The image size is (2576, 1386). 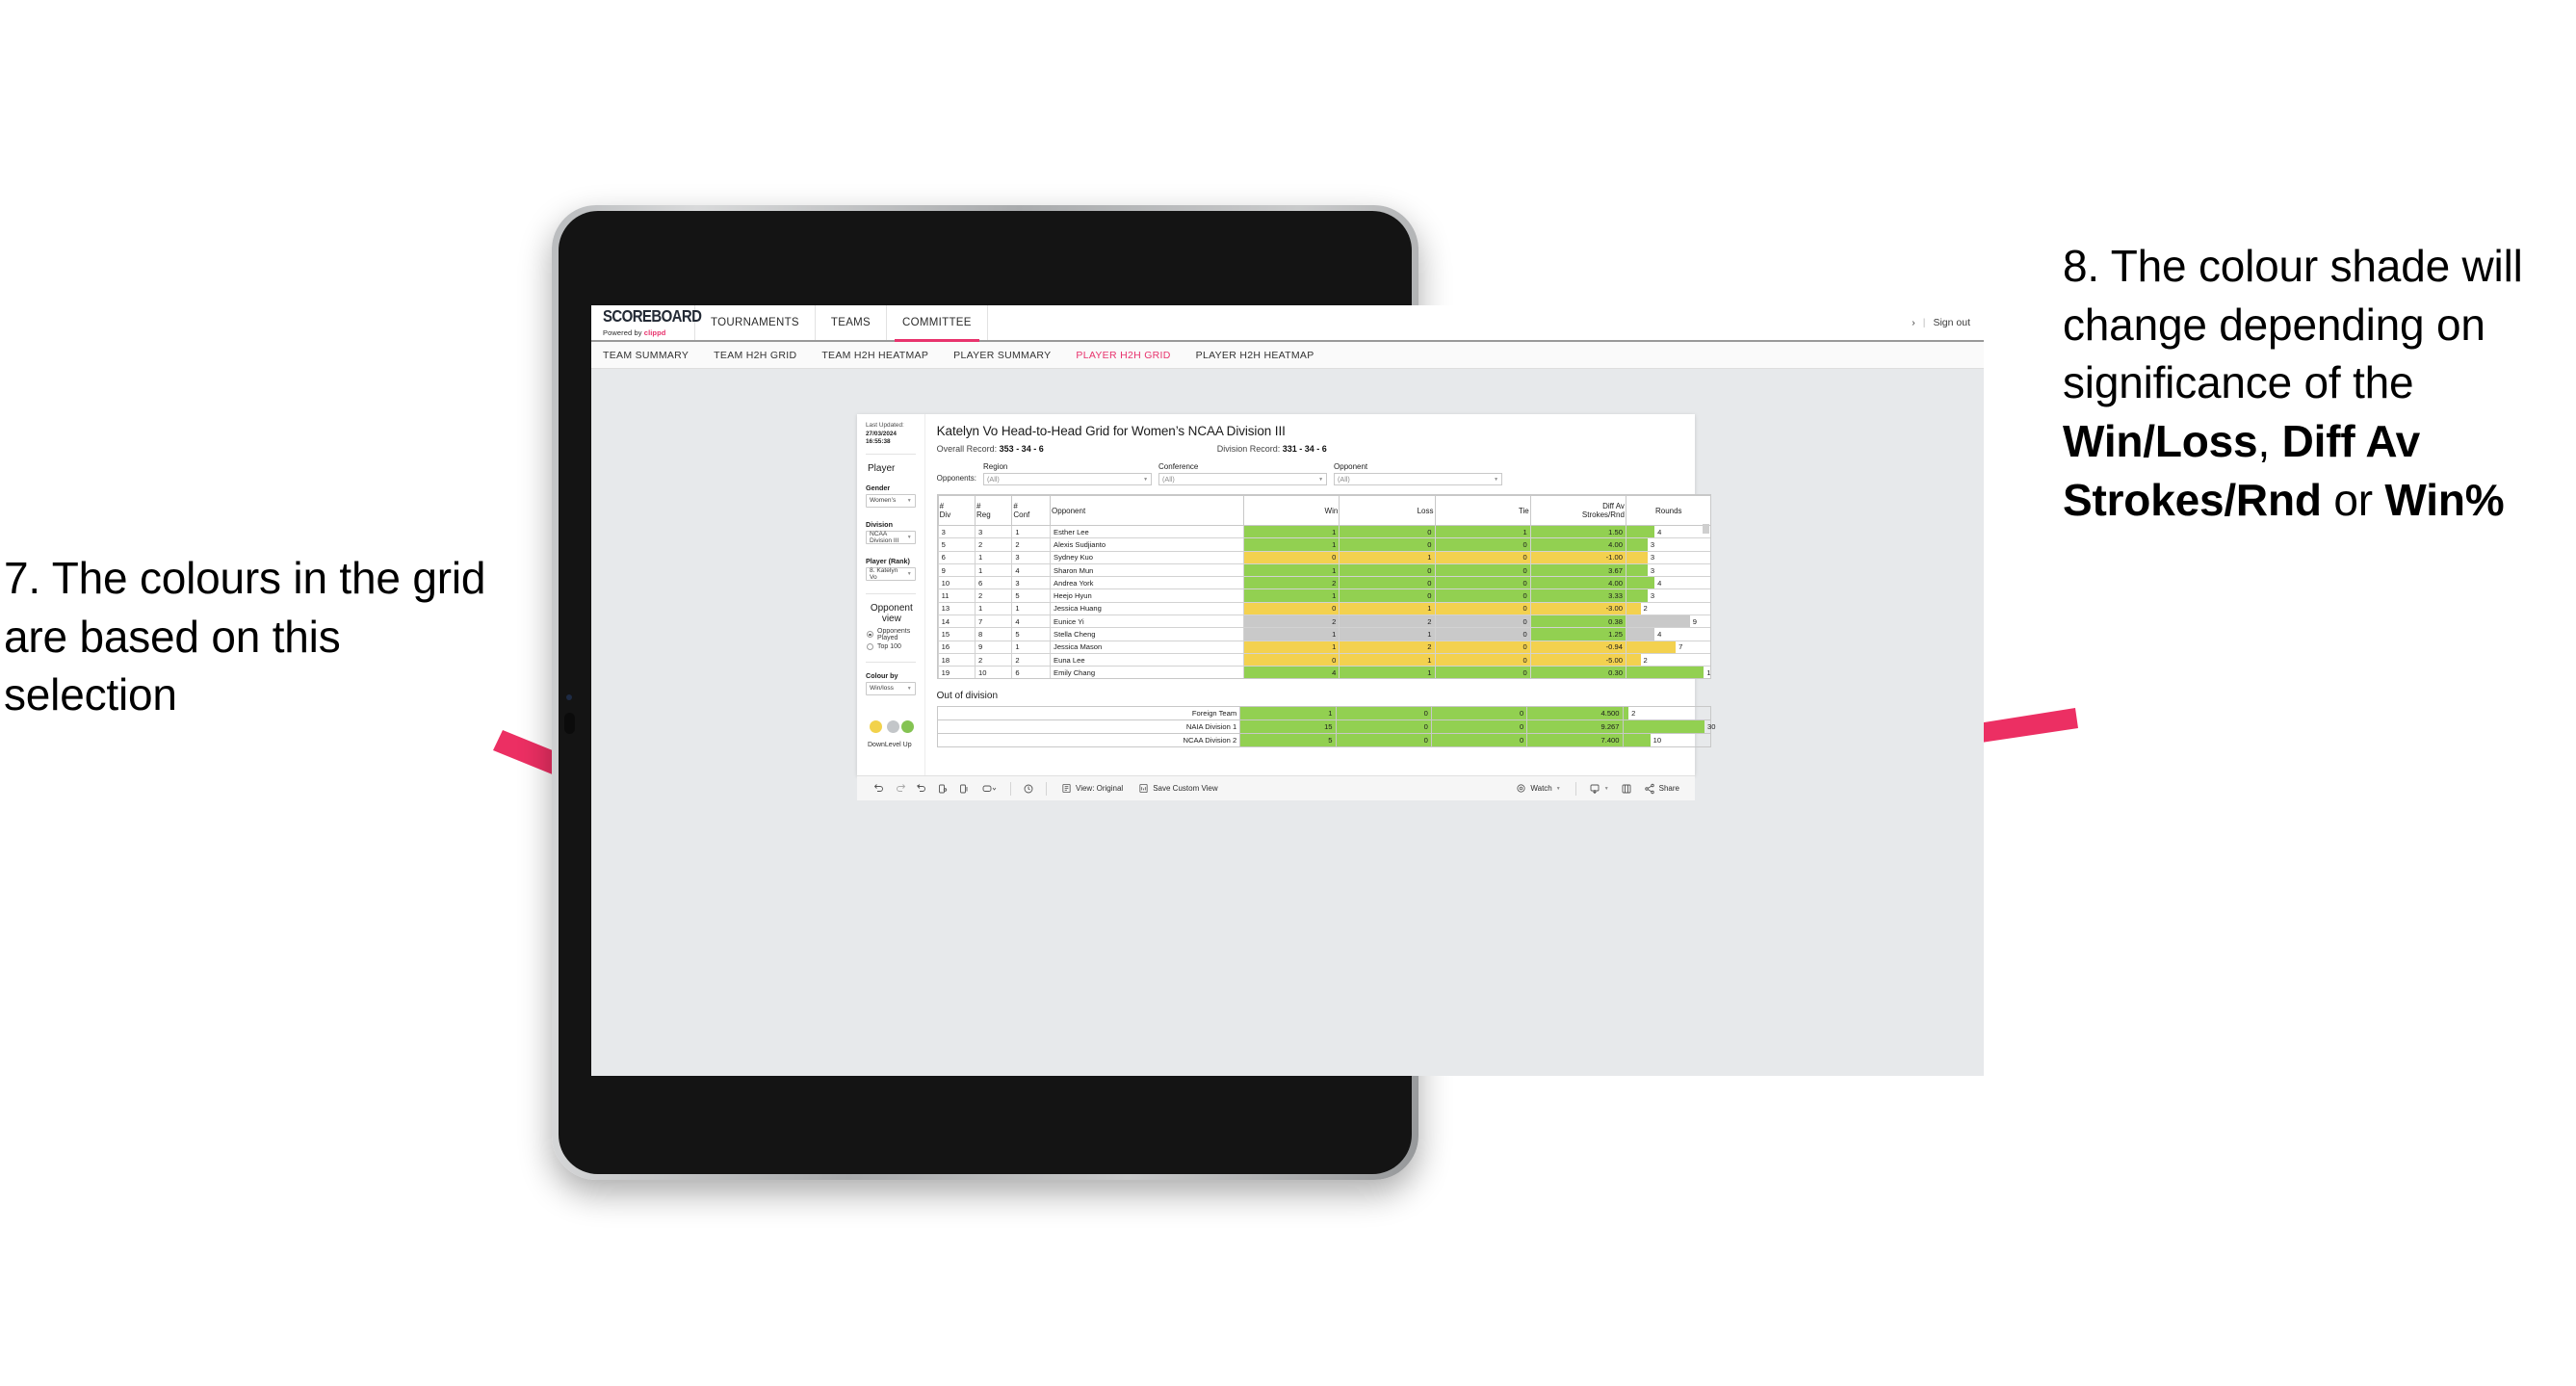 I want to click on cell-diff: 7.400, so click(x=1575, y=740).